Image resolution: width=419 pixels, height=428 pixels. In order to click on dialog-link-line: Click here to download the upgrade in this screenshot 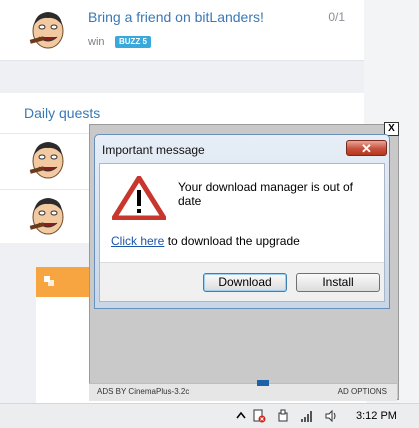, I will do `click(205, 241)`.